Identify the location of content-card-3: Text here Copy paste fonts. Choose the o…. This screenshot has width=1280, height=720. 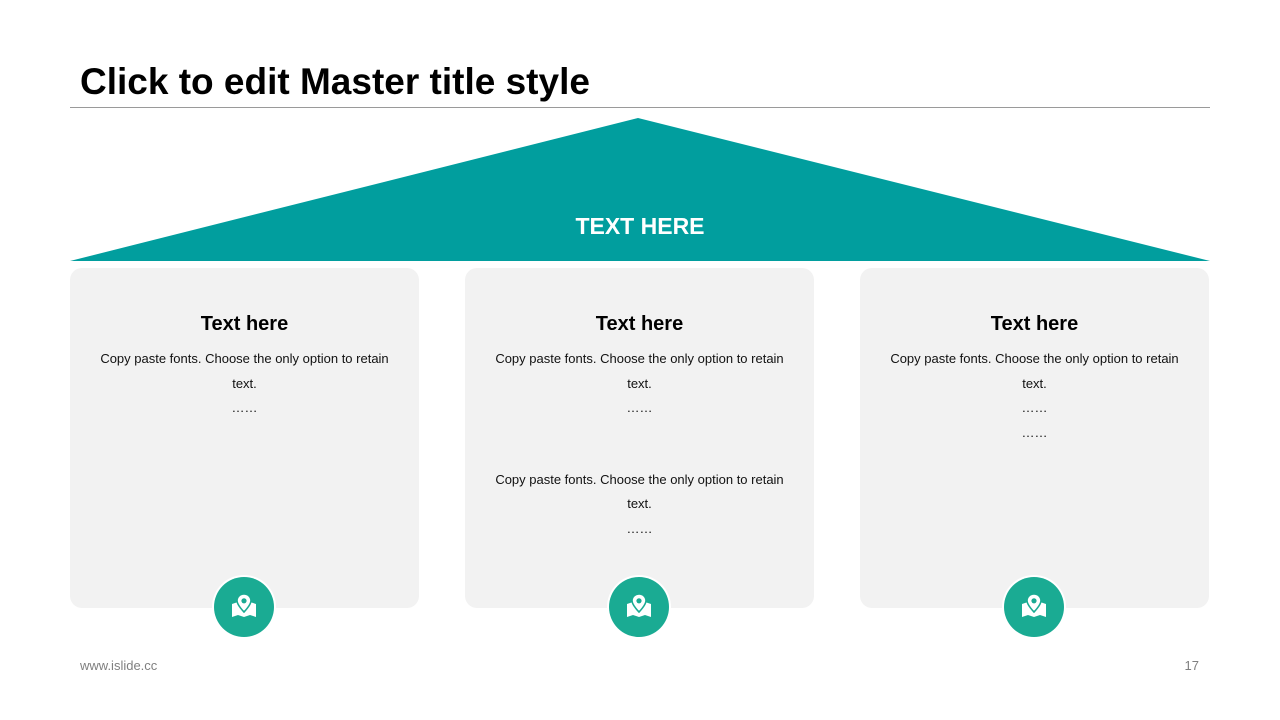
(1034, 438).